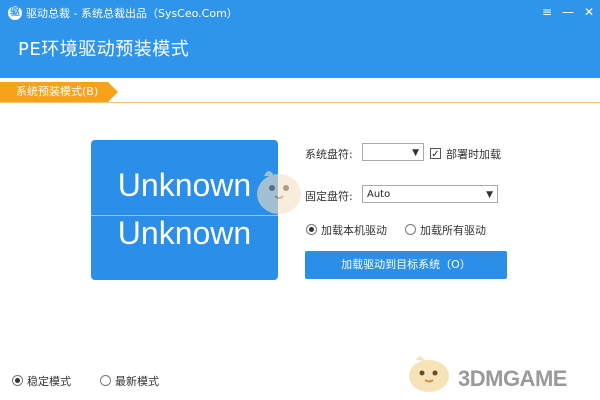 This screenshot has width=600, height=400. I want to click on system-drive-label: 系统盘符:, so click(329, 154).